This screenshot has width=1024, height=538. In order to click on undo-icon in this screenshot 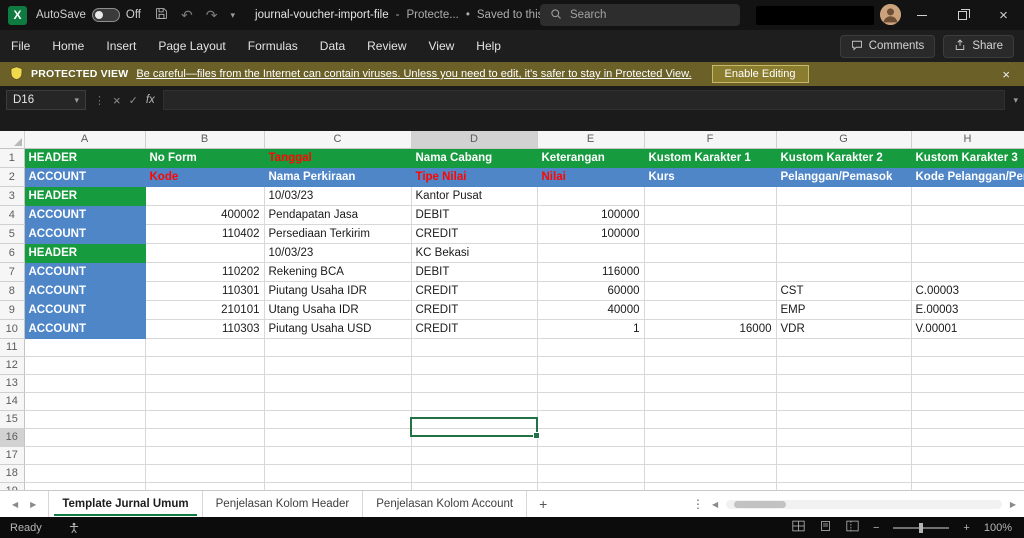, I will do `click(187, 15)`.